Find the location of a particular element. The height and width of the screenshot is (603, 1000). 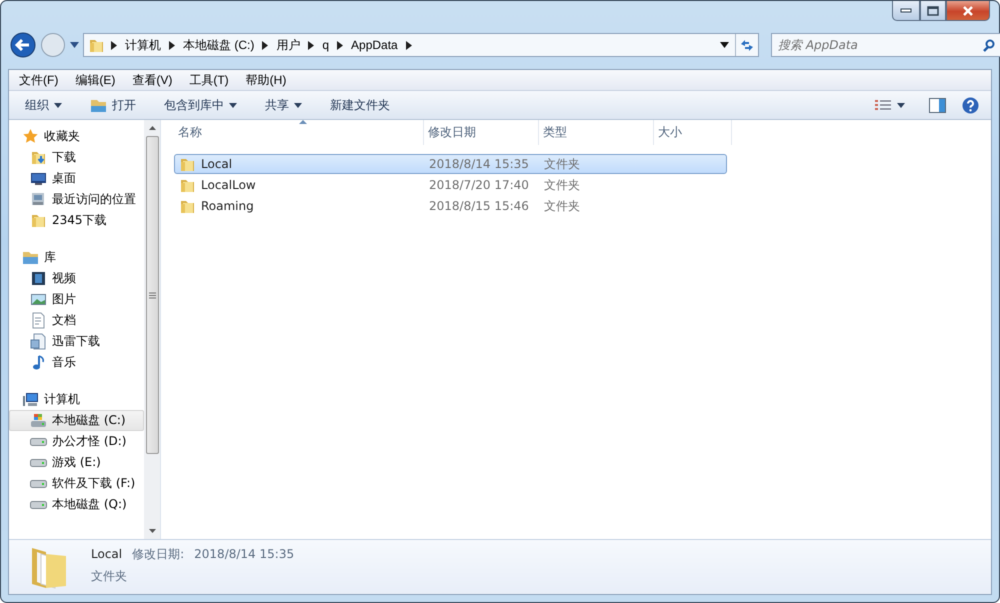

star-icon is located at coordinates (30, 136).